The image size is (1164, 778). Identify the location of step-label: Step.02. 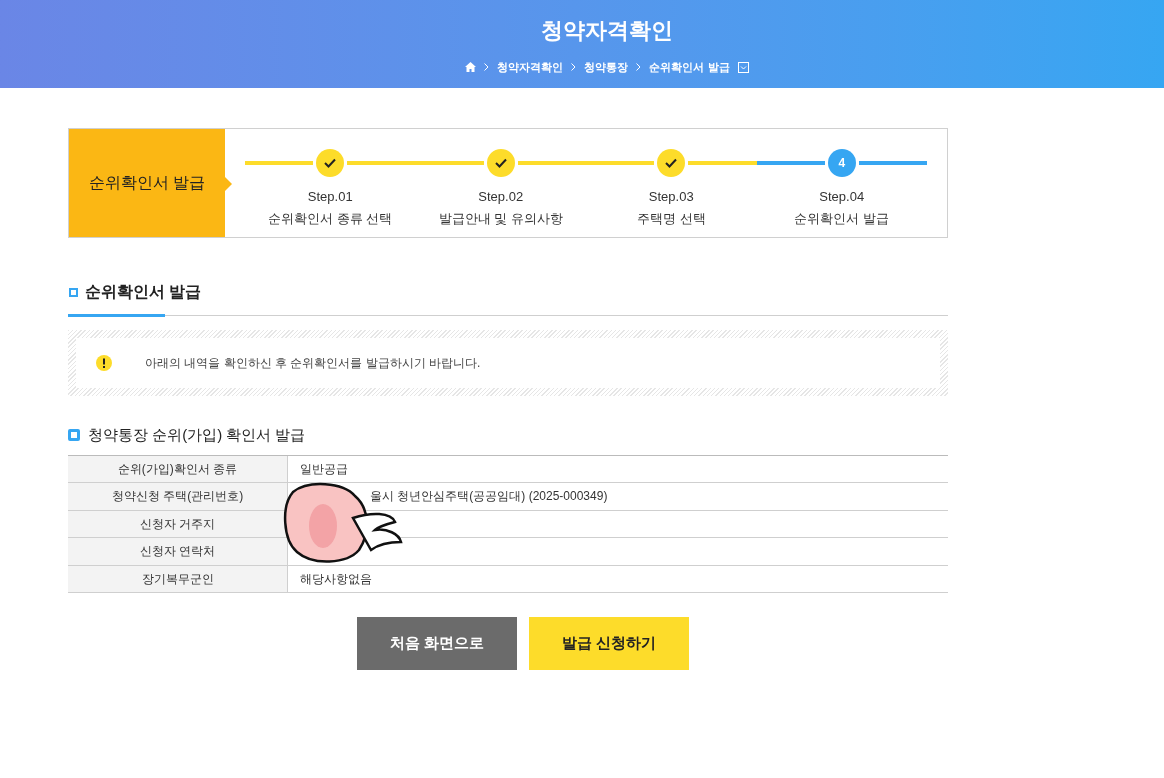
(501, 197).